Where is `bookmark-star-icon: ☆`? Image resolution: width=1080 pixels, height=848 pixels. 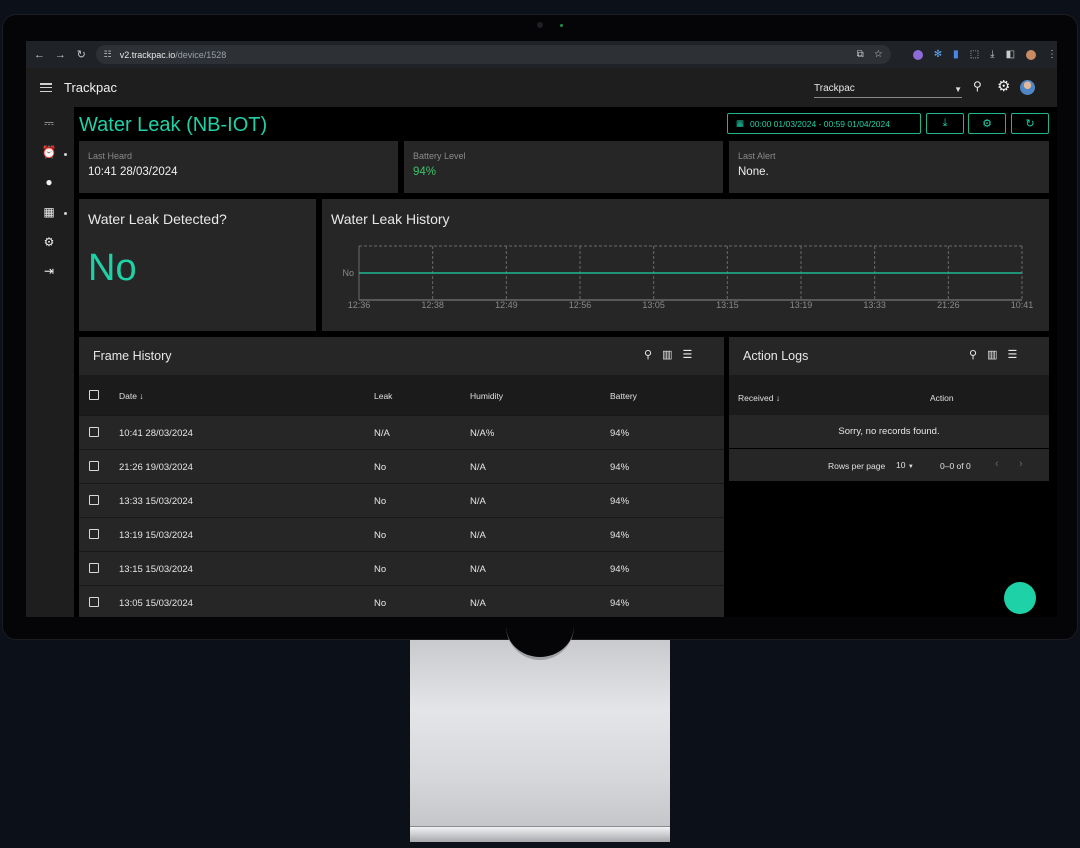
bookmark-star-icon: ☆ is located at coordinates (878, 54).